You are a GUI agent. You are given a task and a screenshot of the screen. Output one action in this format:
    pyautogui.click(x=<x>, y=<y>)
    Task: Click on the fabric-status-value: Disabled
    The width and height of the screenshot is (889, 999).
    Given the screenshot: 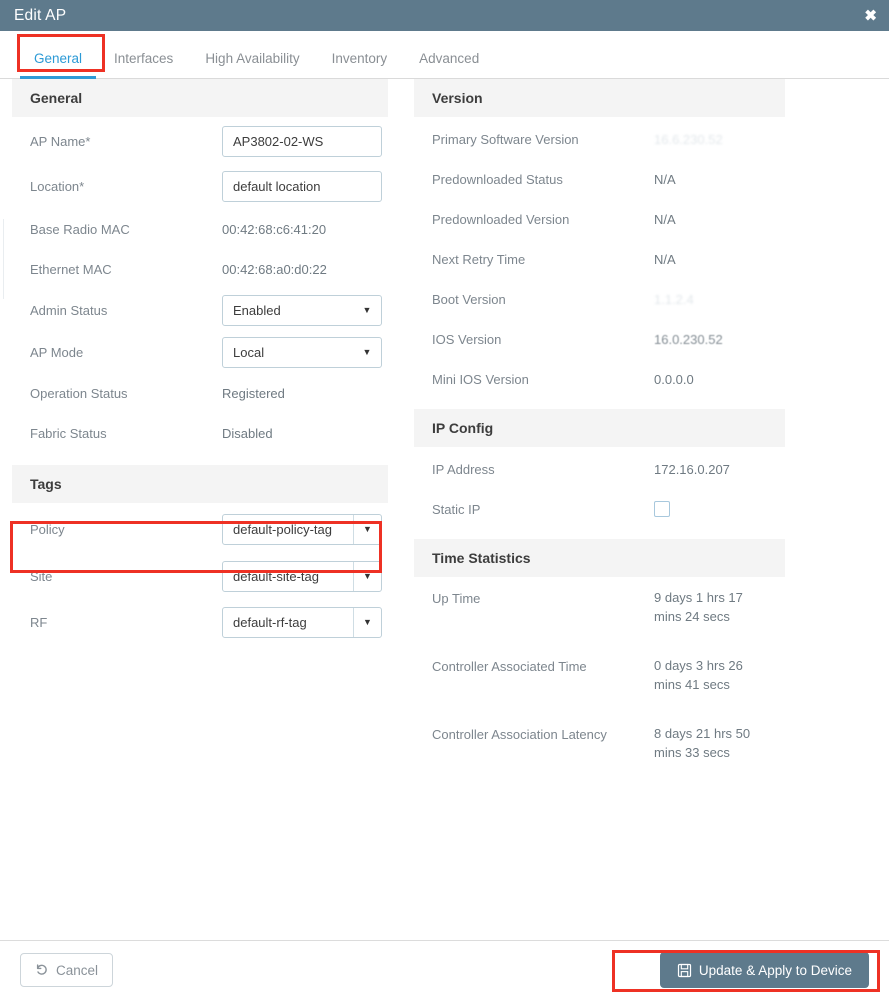 What is the action you would take?
    pyautogui.click(x=247, y=433)
    